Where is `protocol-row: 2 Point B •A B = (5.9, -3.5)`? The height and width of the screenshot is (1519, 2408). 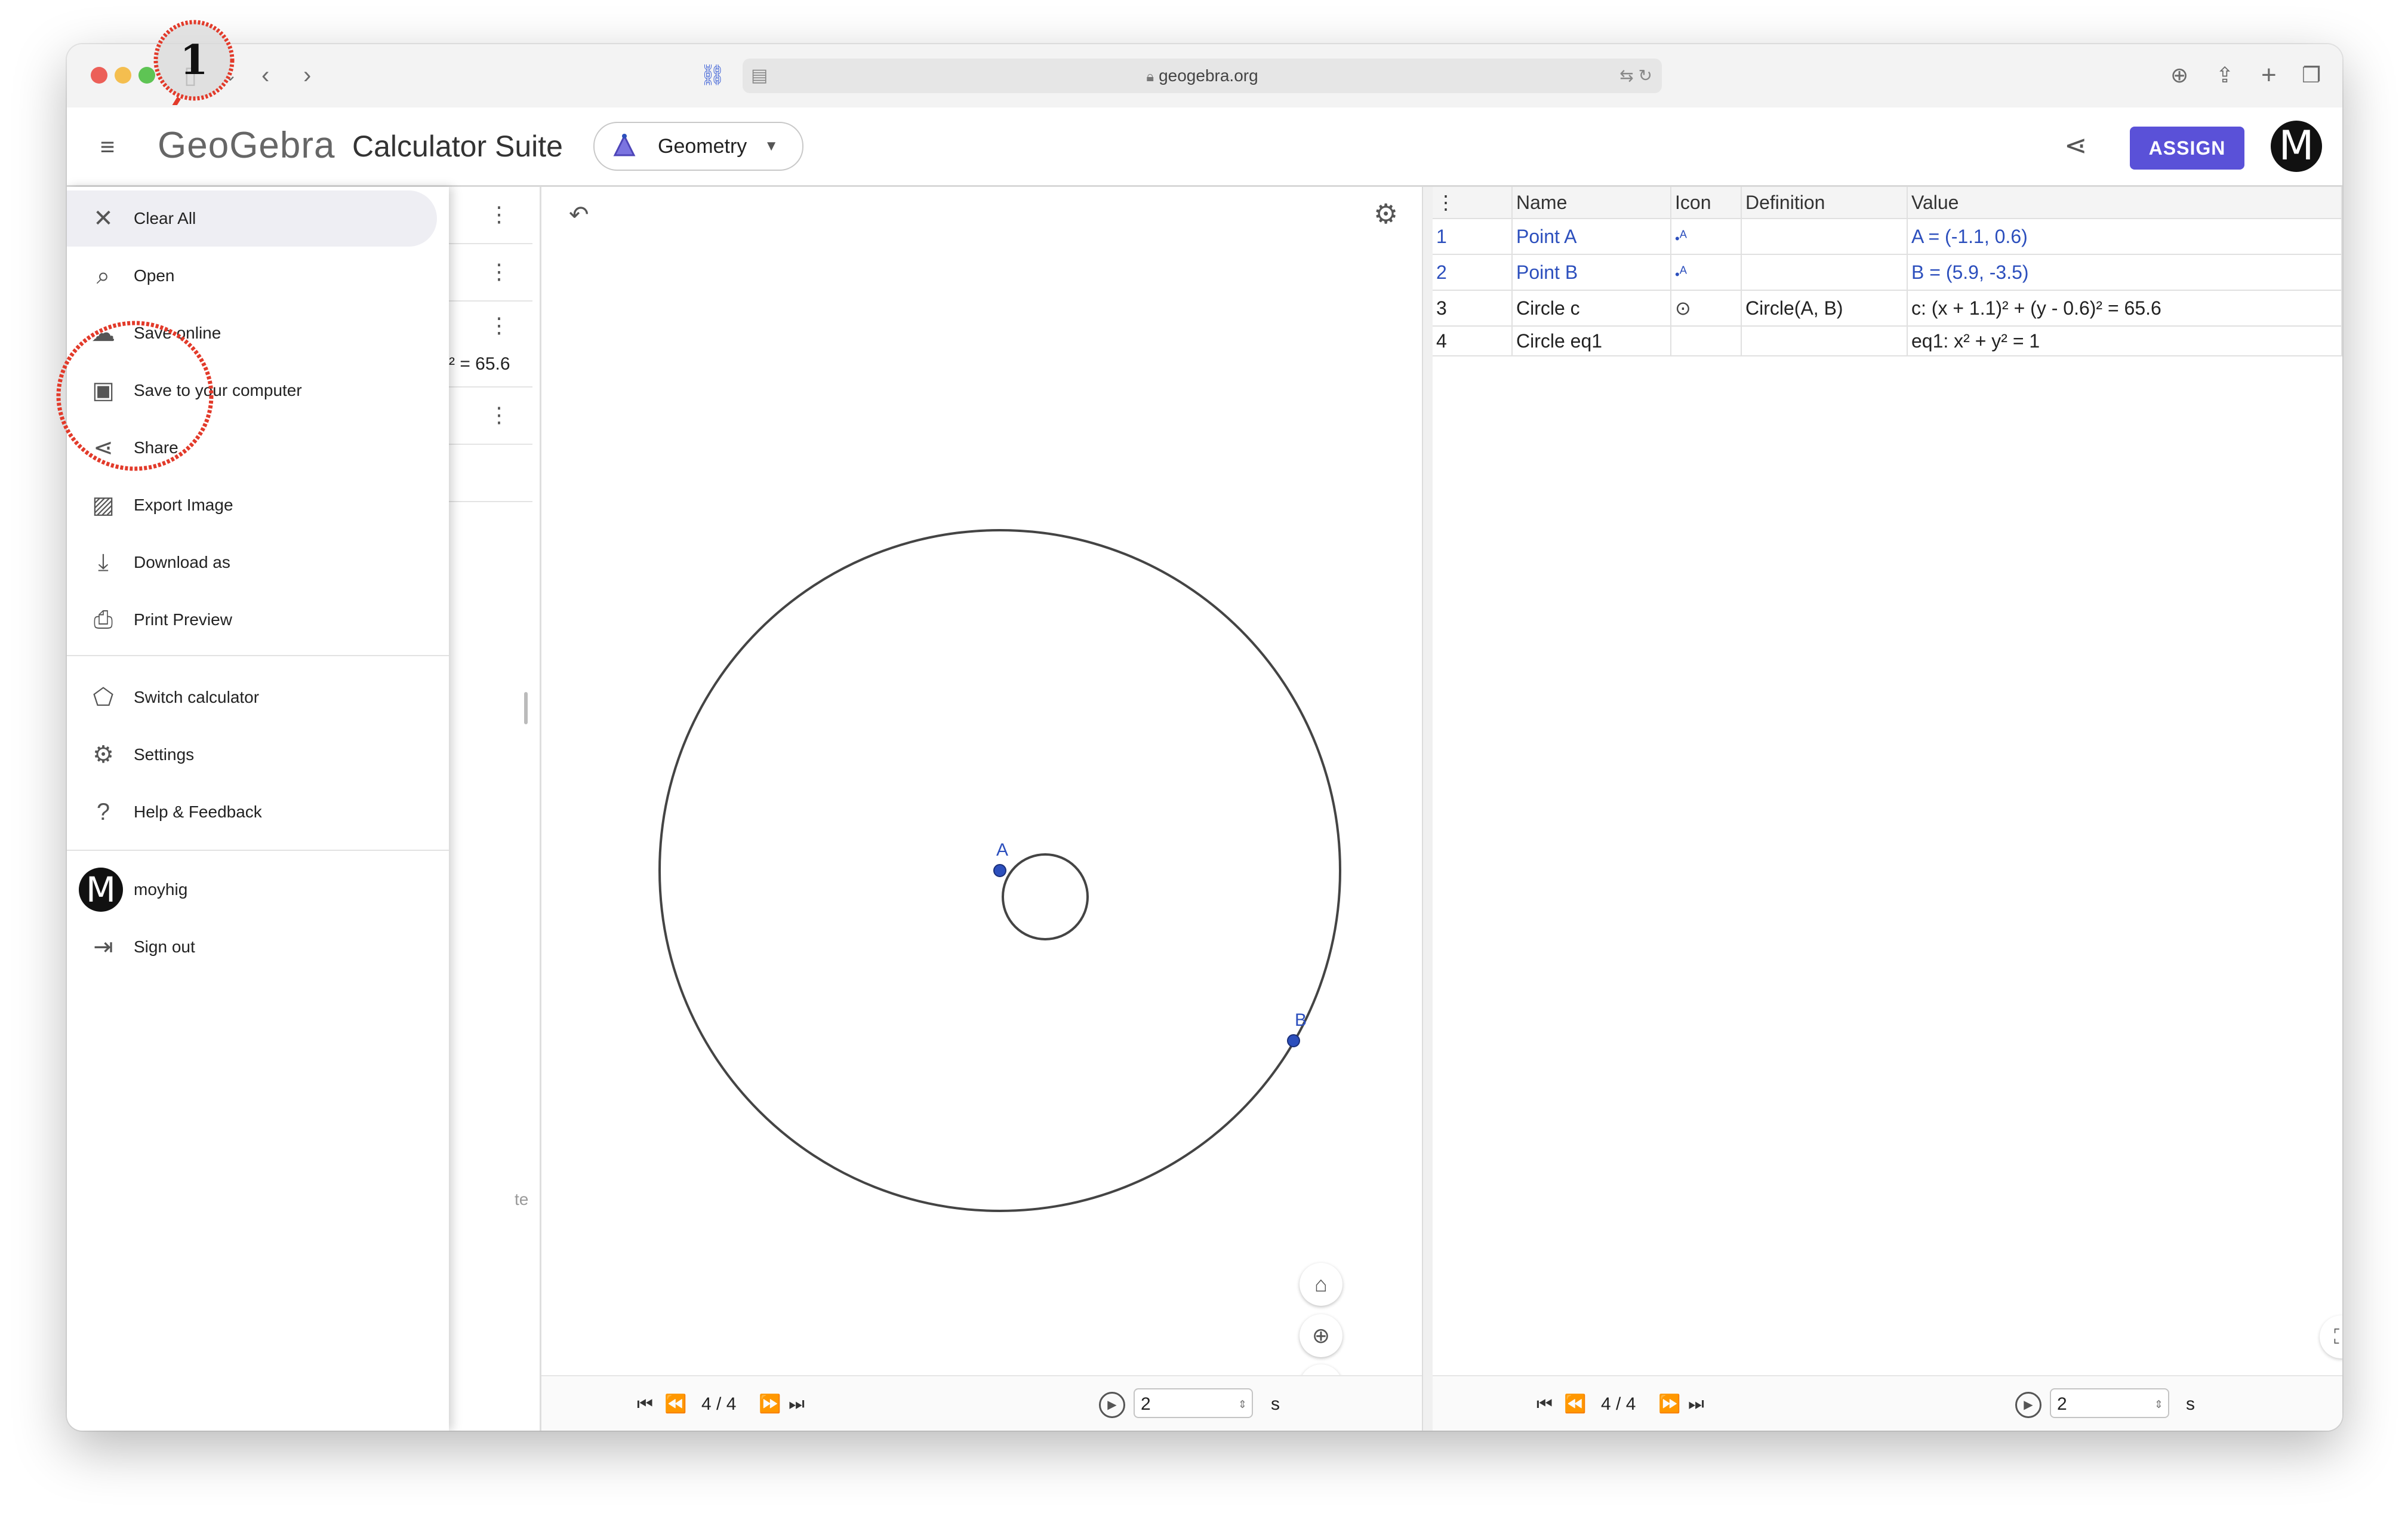
protocol-row: 2 Point B •A B = (5.9, -3.5) is located at coordinates (1887, 272).